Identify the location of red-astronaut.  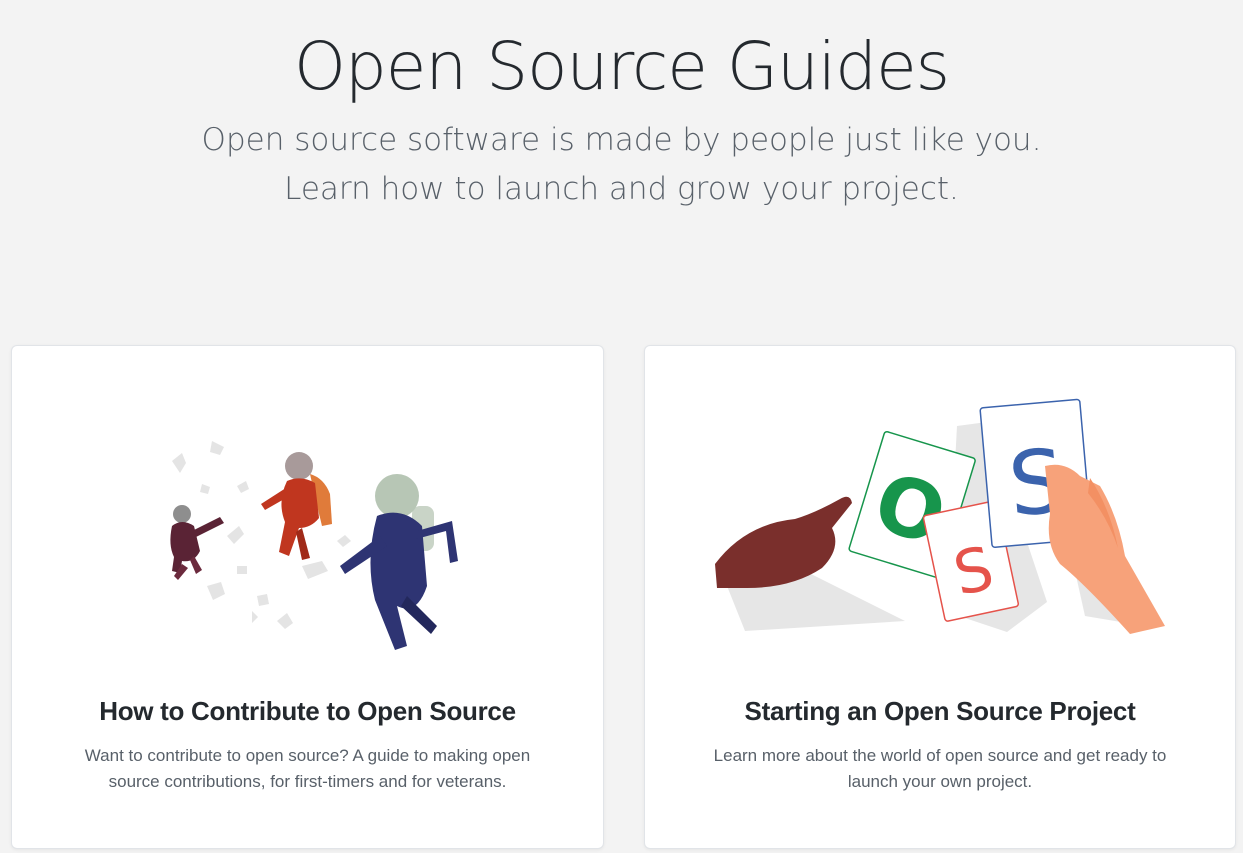
(296, 506).